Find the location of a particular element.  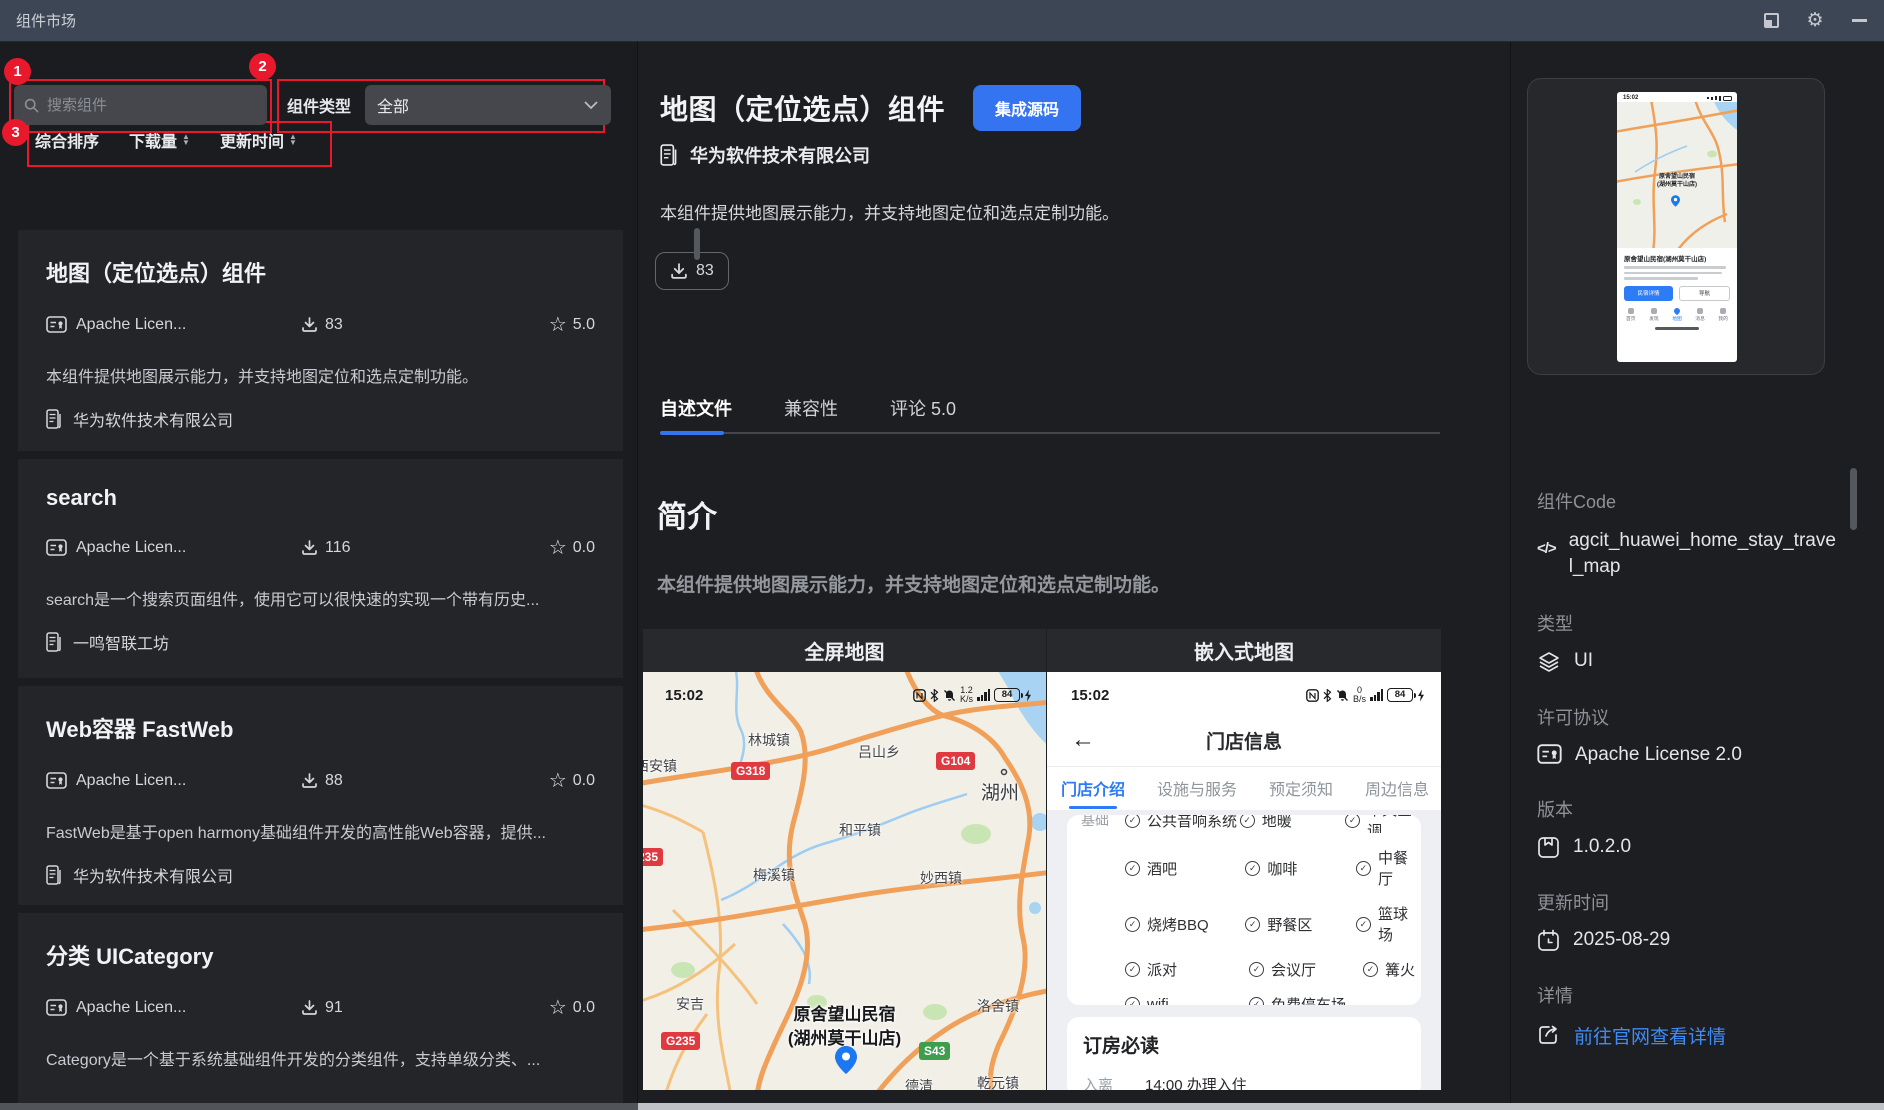

updated-value: 2025-08-29 is located at coordinates (1622, 939).